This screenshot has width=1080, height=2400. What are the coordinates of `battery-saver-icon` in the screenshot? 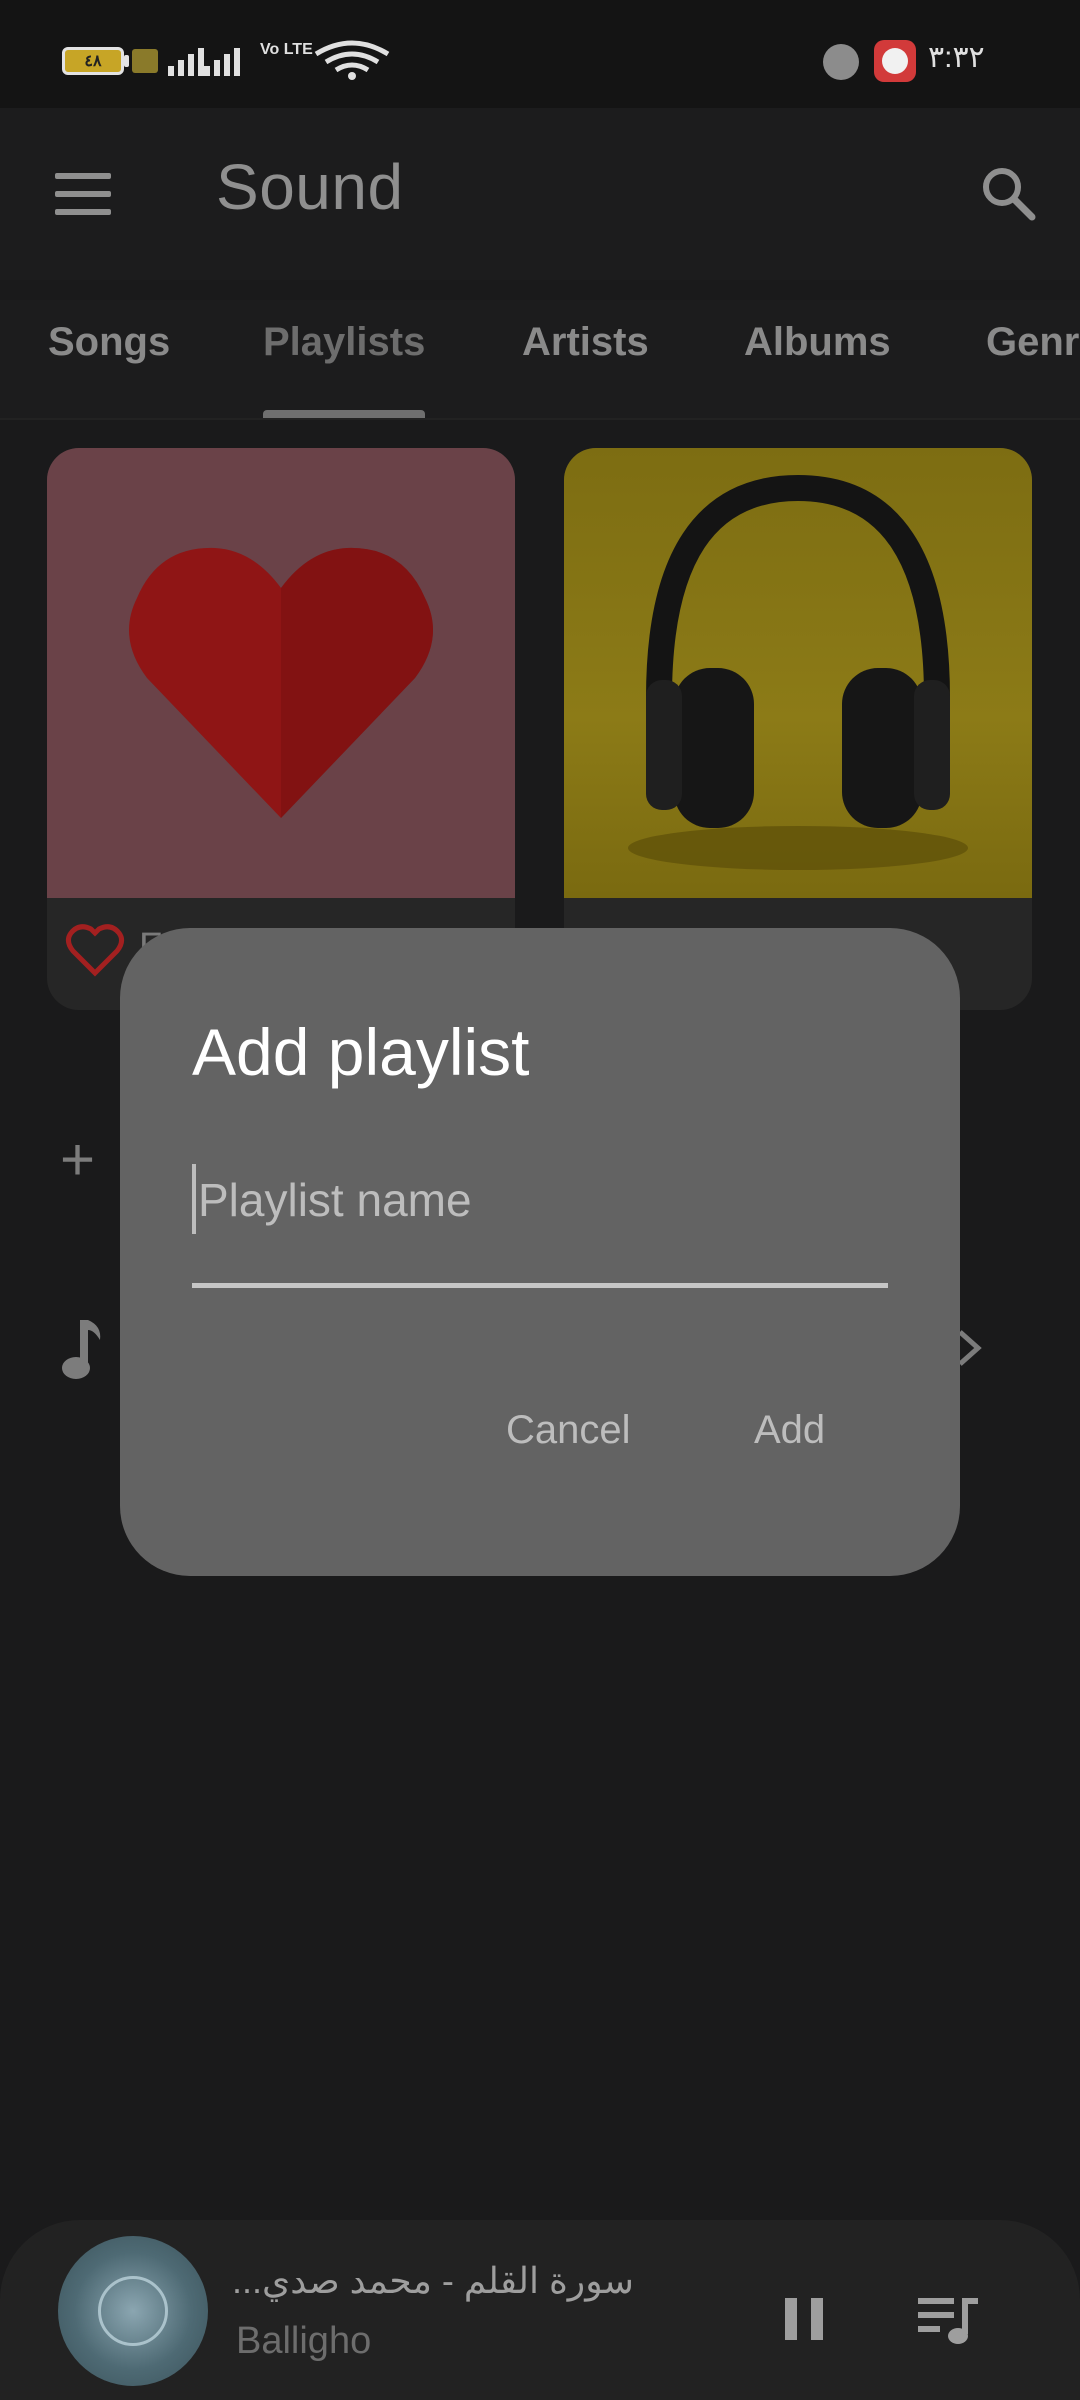 It's located at (145, 61).